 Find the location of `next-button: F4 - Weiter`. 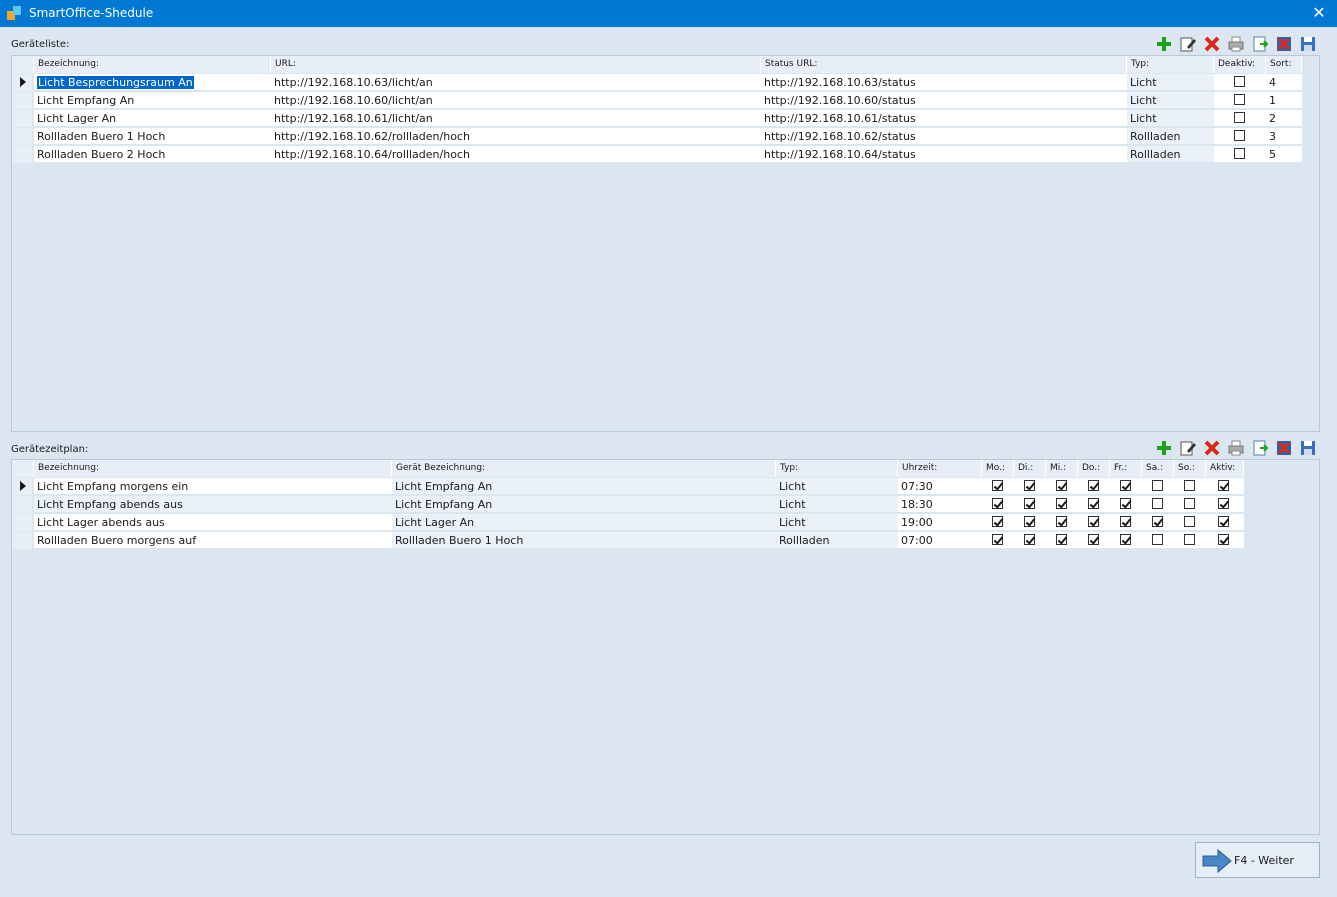

next-button: F4 - Weiter is located at coordinates (1257, 860).